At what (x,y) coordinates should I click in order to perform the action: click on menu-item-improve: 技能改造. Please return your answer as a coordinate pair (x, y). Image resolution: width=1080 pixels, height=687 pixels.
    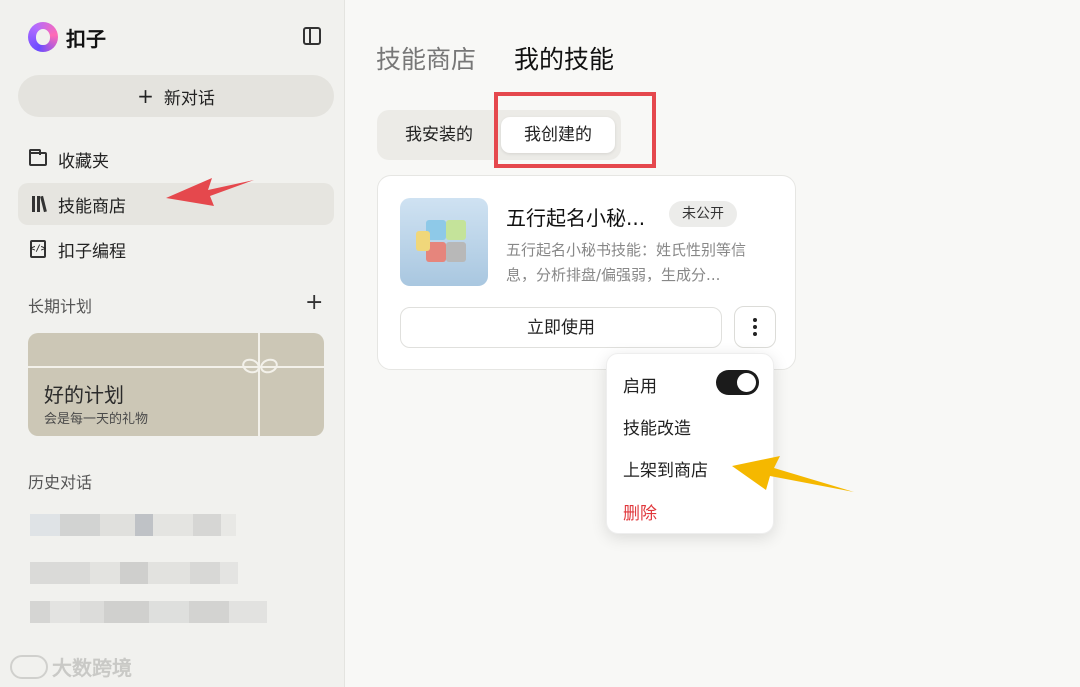
    Looking at the image, I should click on (657, 426).